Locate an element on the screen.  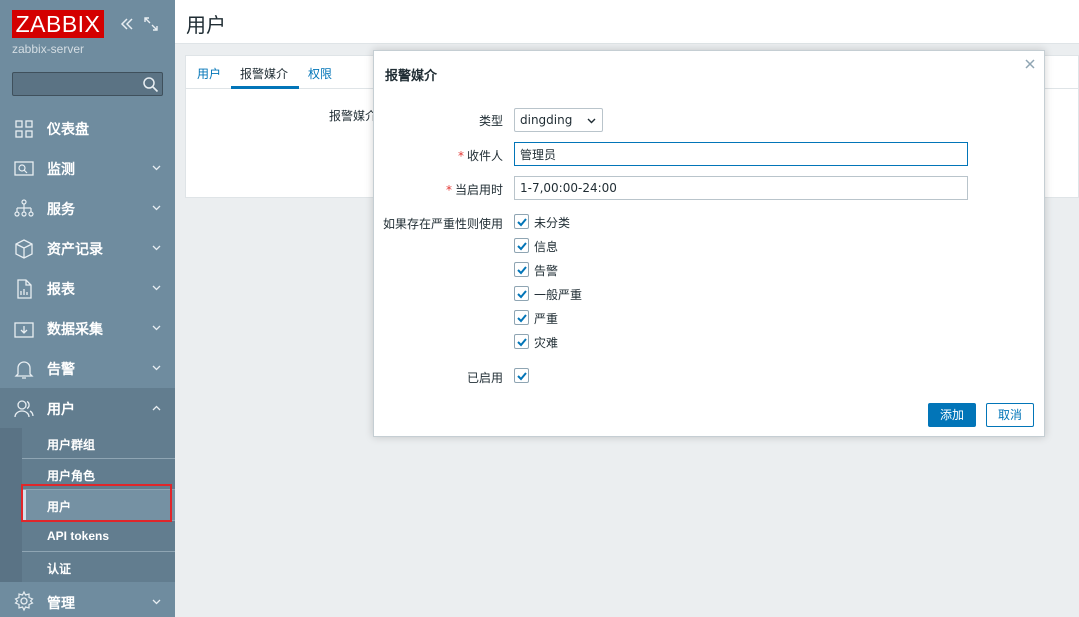
sendto-input is located at coordinates (741, 154).